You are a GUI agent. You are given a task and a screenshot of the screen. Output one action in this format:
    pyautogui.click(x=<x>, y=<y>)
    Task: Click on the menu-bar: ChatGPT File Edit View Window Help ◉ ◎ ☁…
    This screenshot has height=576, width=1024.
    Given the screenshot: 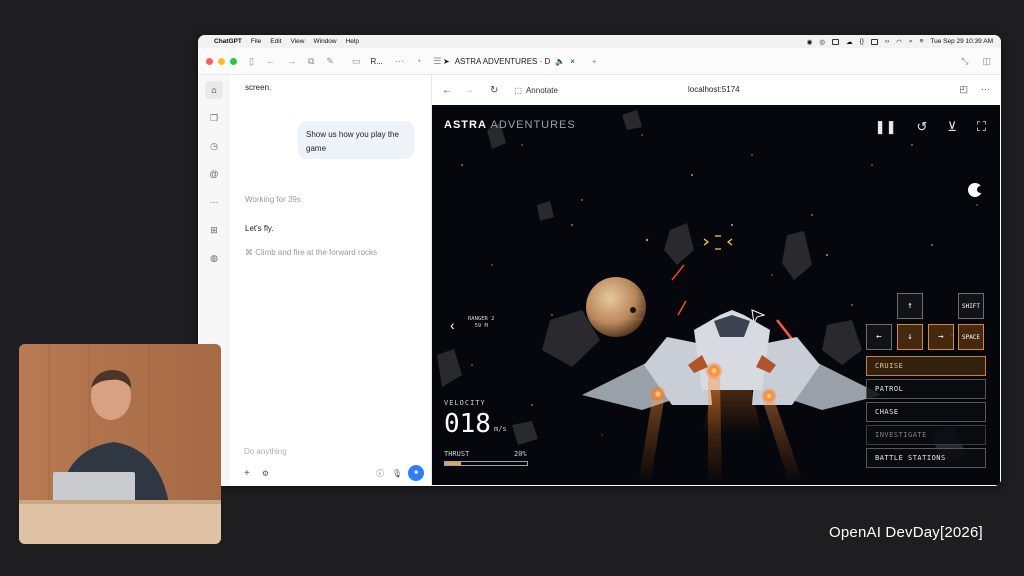 What is the action you would take?
    pyautogui.click(x=599, y=41)
    